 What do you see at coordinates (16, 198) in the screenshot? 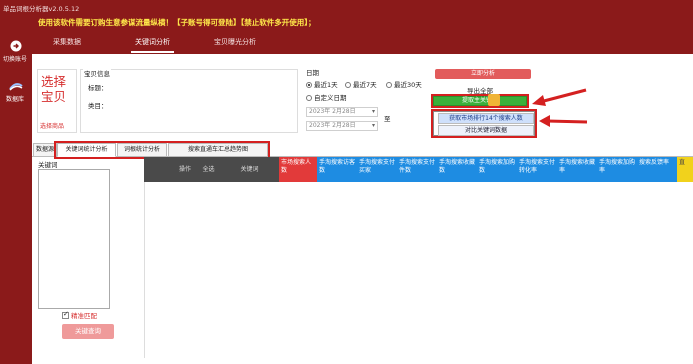
I see `left-sidebar: 切换账号 数据库` at bounding box center [16, 198].